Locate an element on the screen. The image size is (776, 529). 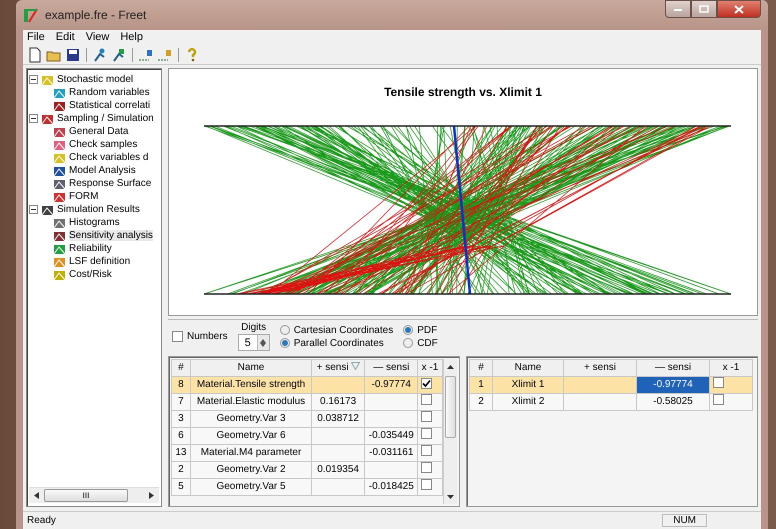
row-number: 3 is located at coordinates (181, 419).